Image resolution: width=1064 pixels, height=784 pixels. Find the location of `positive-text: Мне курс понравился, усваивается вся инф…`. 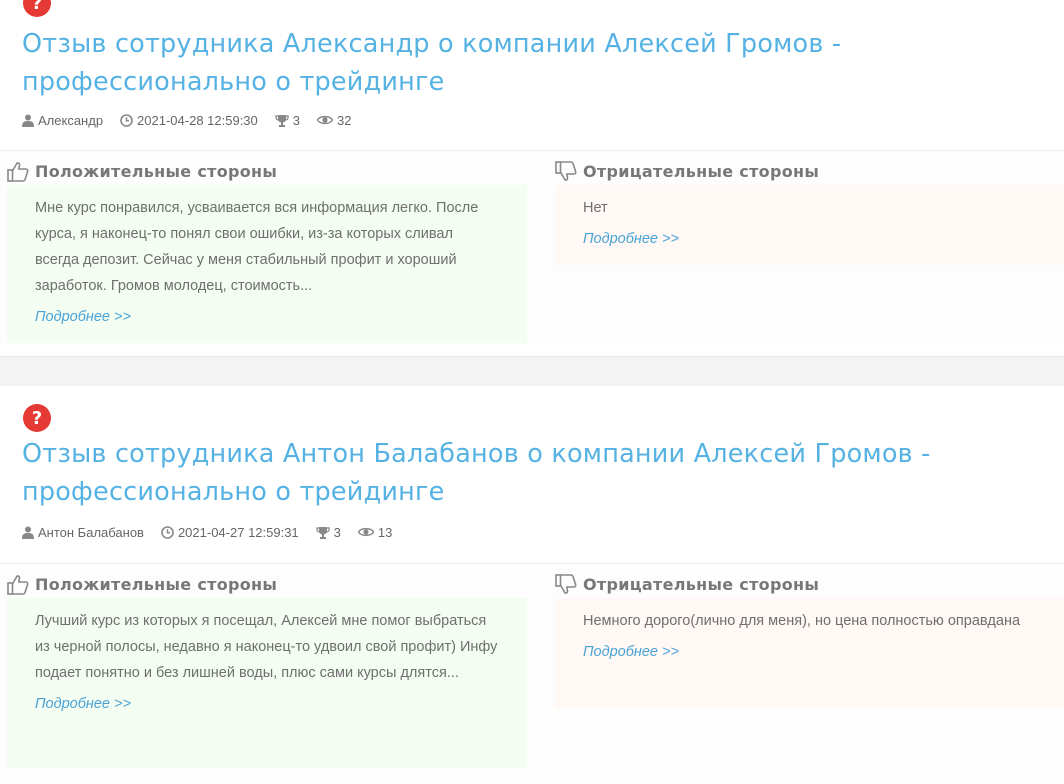

positive-text: Мне курс понравился, усваивается вся инф… is located at coordinates (257, 247).